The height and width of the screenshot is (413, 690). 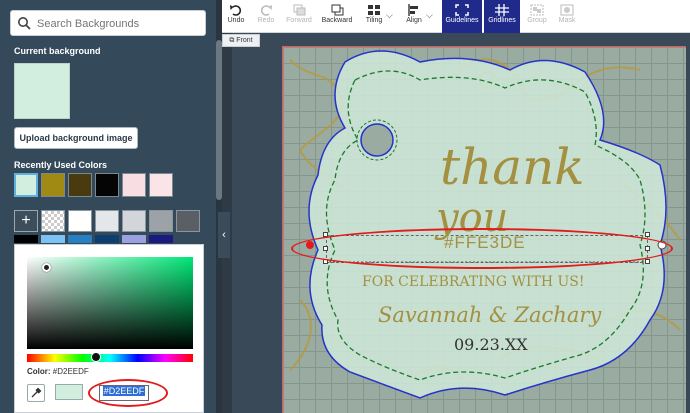 What do you see at coordinates (647, 261) in the screenshot?
I see `handle-bottom-right` at bounding box center [647, 261].